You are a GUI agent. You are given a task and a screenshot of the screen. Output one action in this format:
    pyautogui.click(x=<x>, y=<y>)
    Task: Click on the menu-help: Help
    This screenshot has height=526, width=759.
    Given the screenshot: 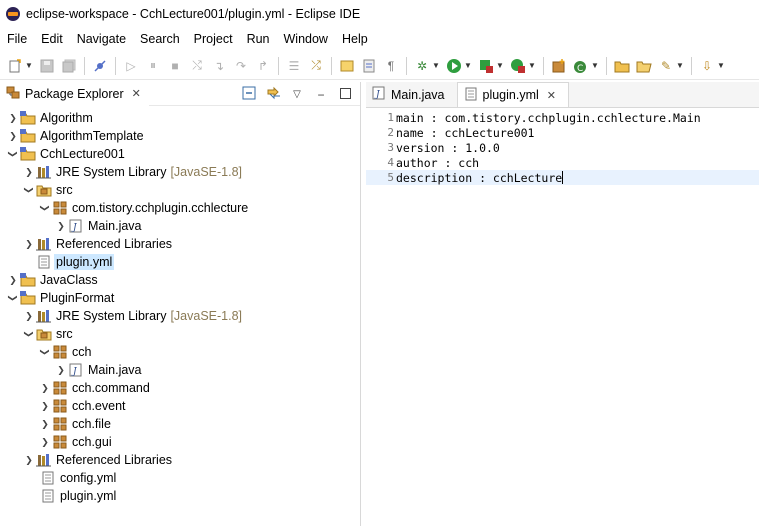 What is the action you would take?
    pyautogui.click(x=355, y=39)
    